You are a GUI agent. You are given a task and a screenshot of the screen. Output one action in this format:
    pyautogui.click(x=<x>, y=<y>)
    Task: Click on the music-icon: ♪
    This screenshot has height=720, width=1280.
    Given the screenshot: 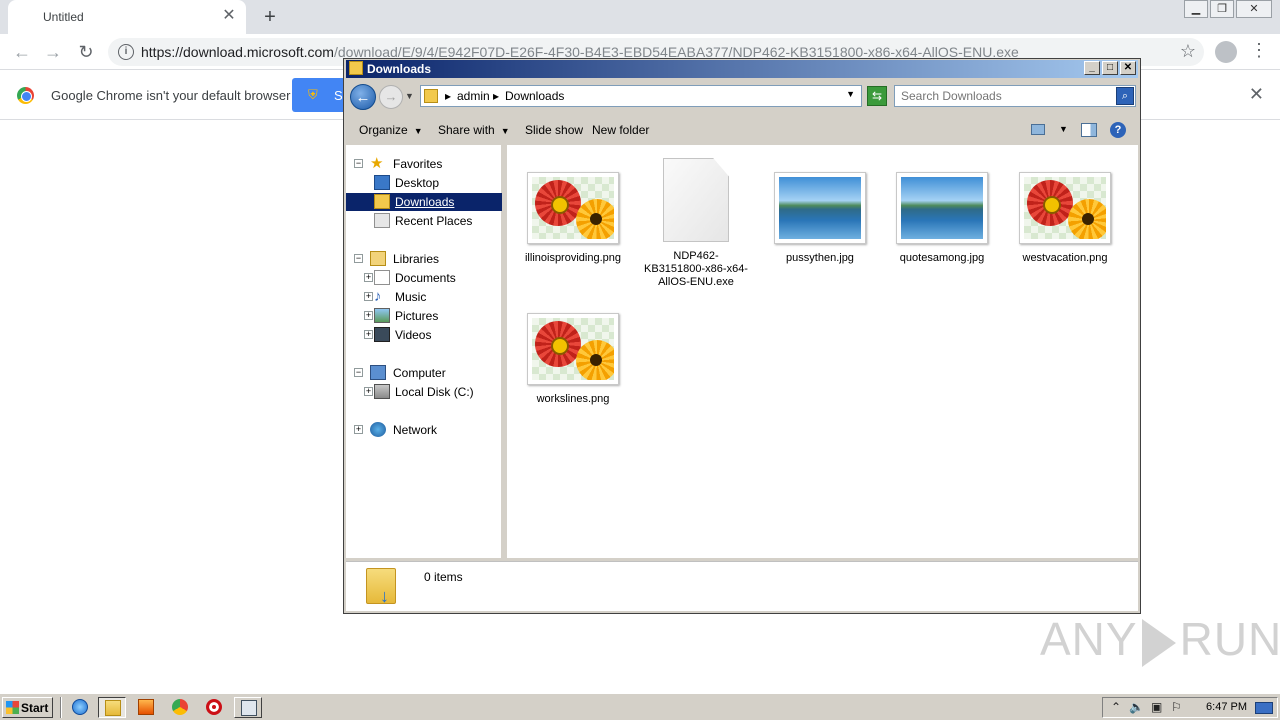 What is the action you would take?
    pyautogui.click(x=378, y=296)
    